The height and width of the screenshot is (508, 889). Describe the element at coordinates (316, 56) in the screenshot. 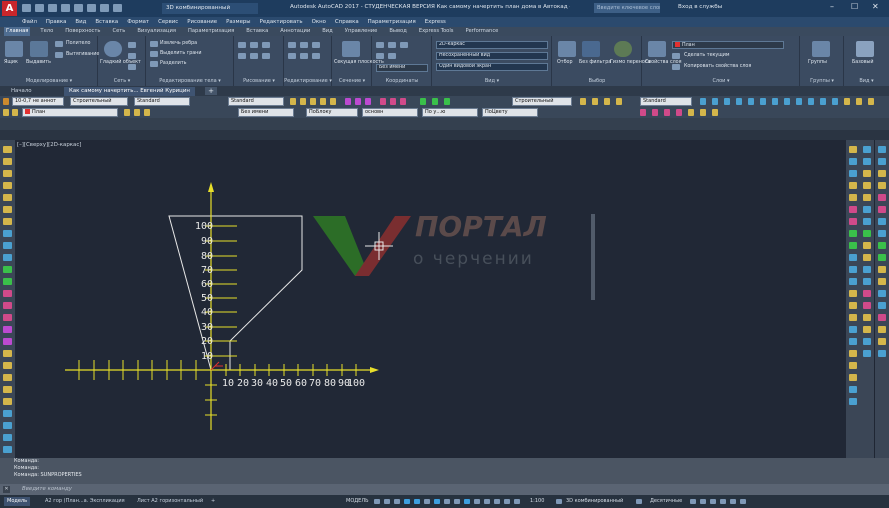

I see `fillet-icon` at that location.